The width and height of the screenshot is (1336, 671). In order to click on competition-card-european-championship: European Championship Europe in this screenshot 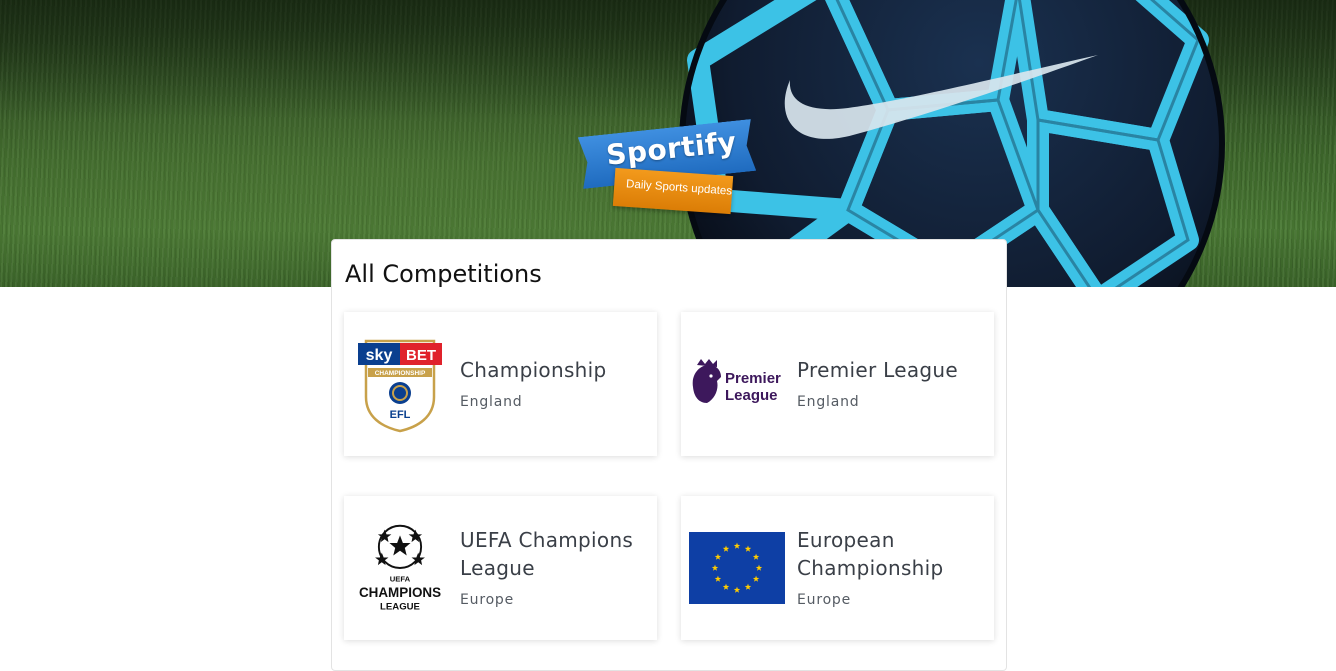, I will do `click(837, 568)`.